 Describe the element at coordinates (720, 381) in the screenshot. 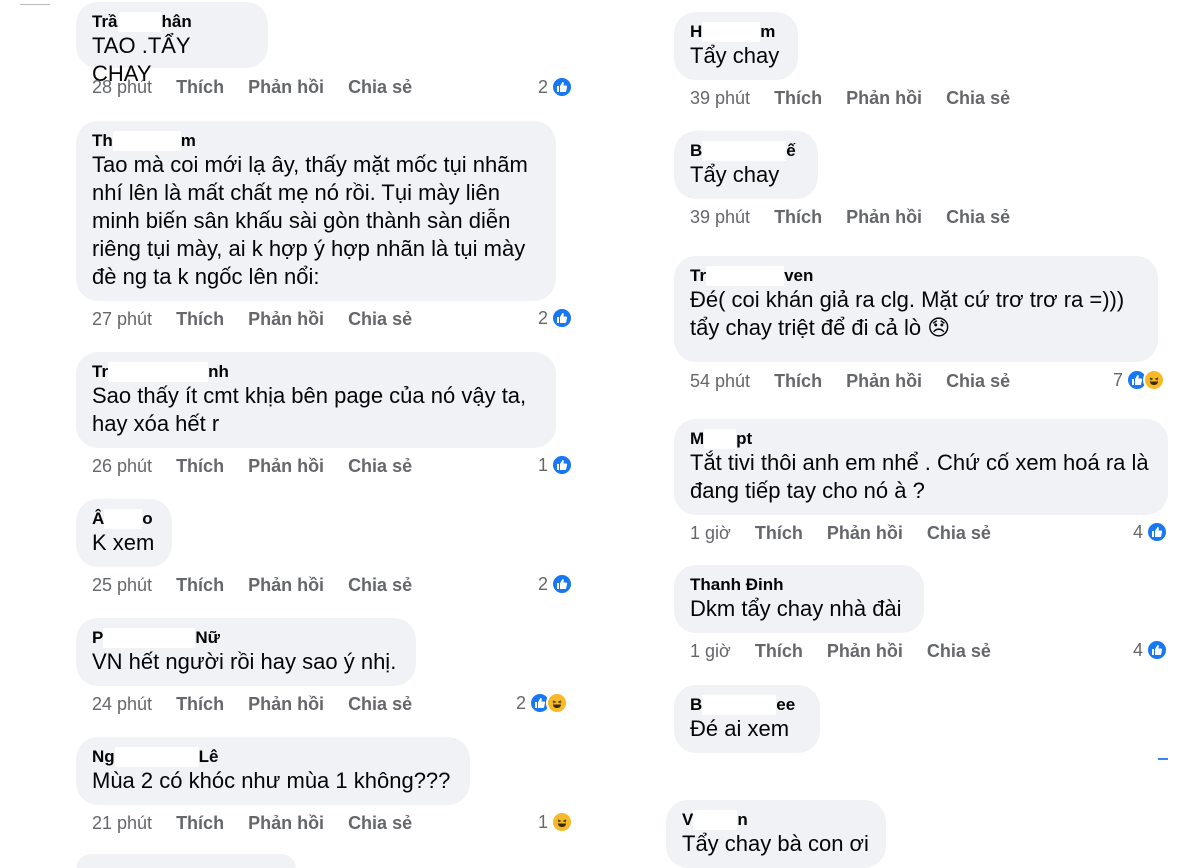

I see `comment-time: 54 phút` at that location.